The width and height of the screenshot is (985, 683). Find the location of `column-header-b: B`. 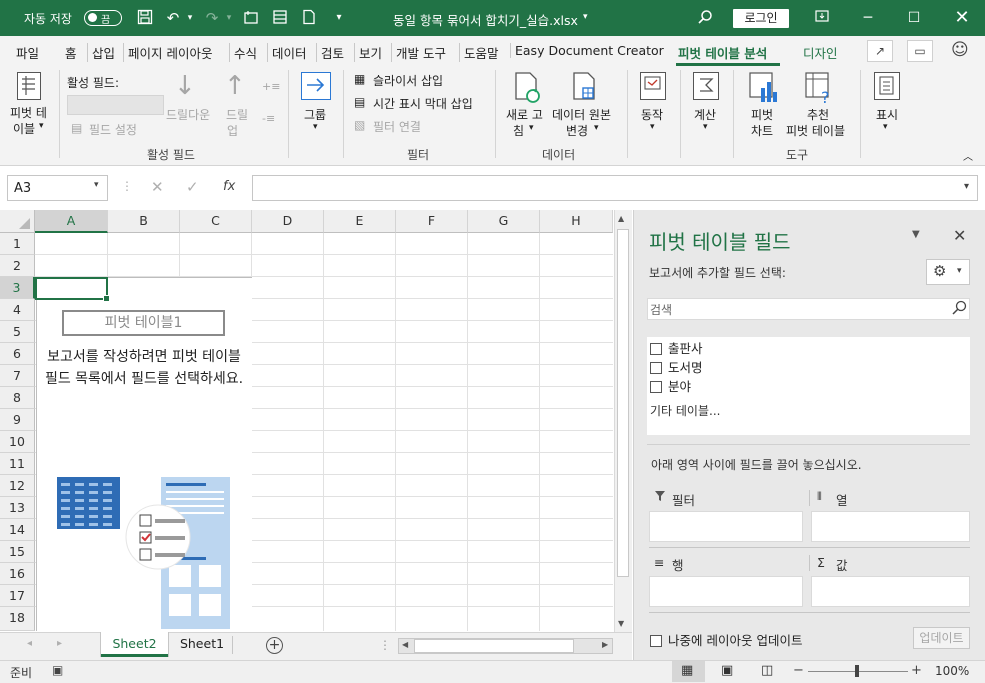

column-header-b: B is located at coordinates (144, 221).